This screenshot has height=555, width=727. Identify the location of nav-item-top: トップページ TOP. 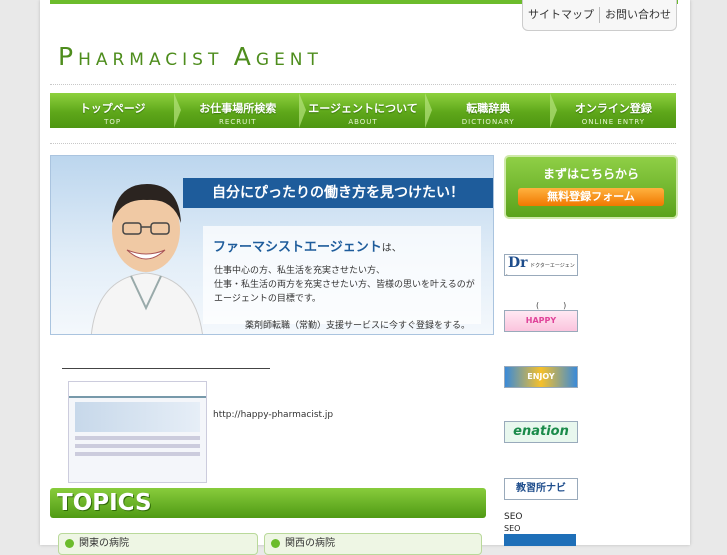
(116, 110).